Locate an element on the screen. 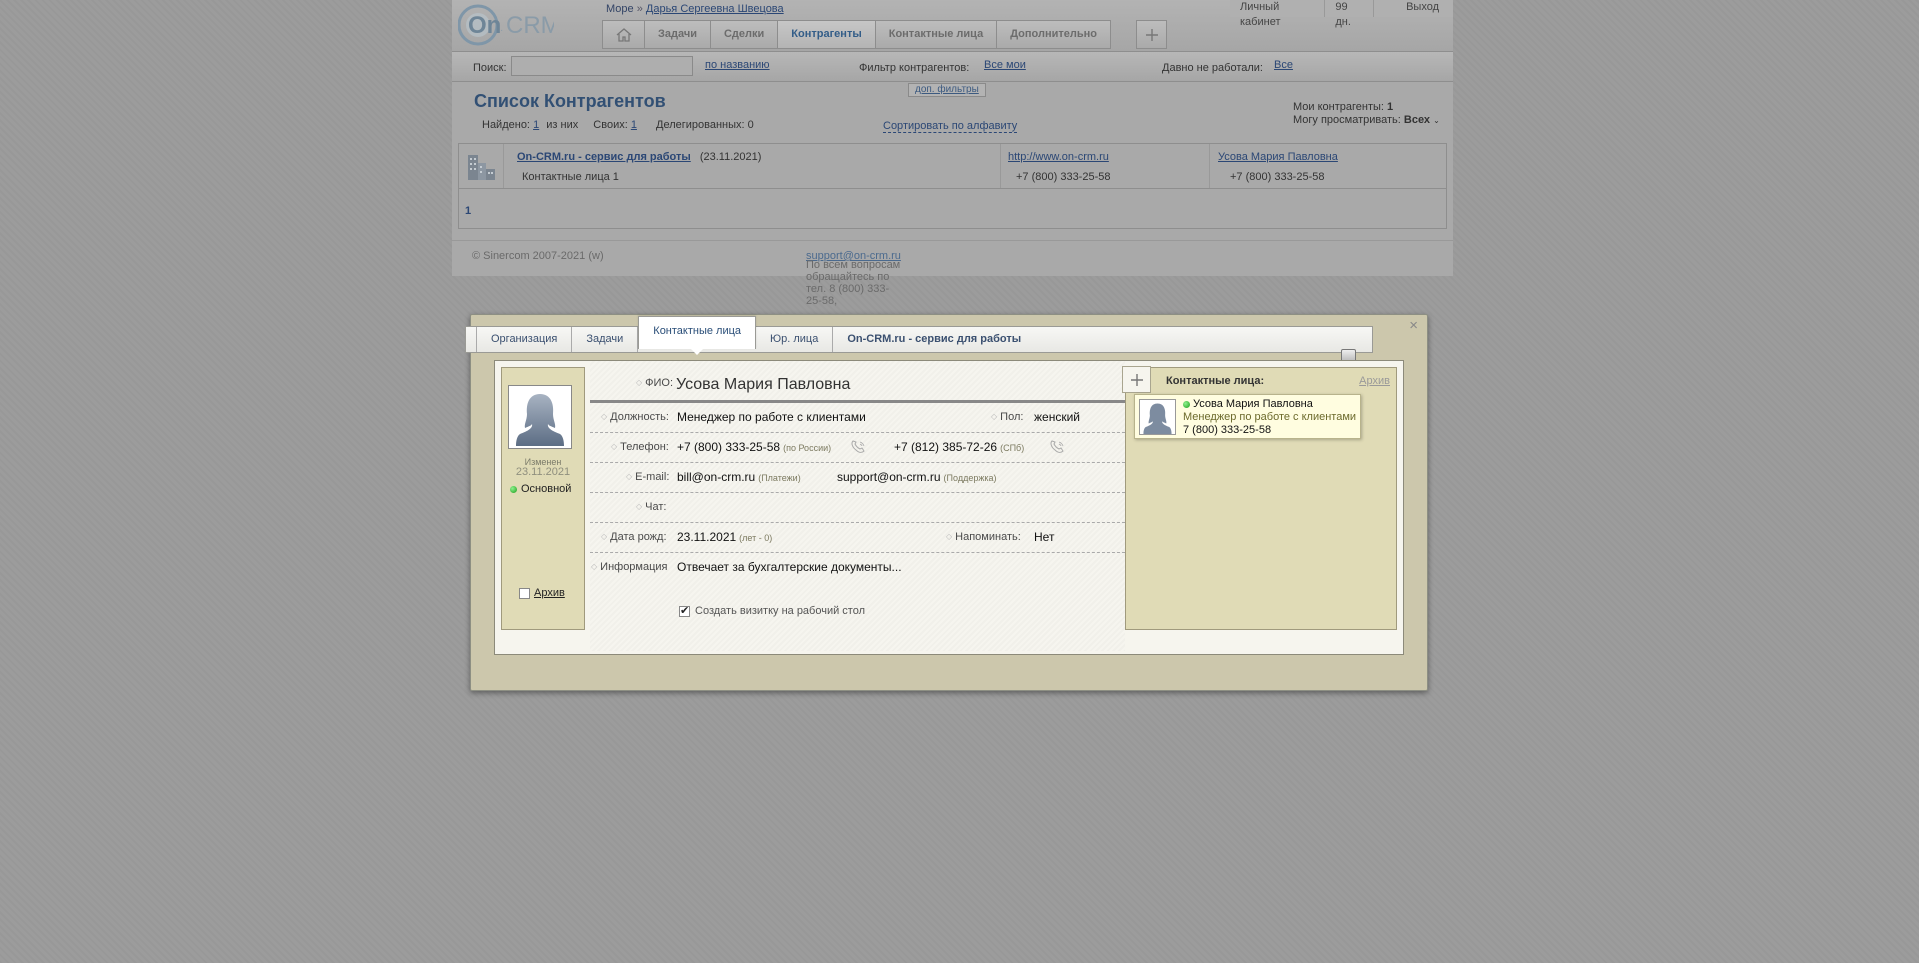 The height and width of the screenshot is (963, 1919). search-input is located at coordinates (602, 66).